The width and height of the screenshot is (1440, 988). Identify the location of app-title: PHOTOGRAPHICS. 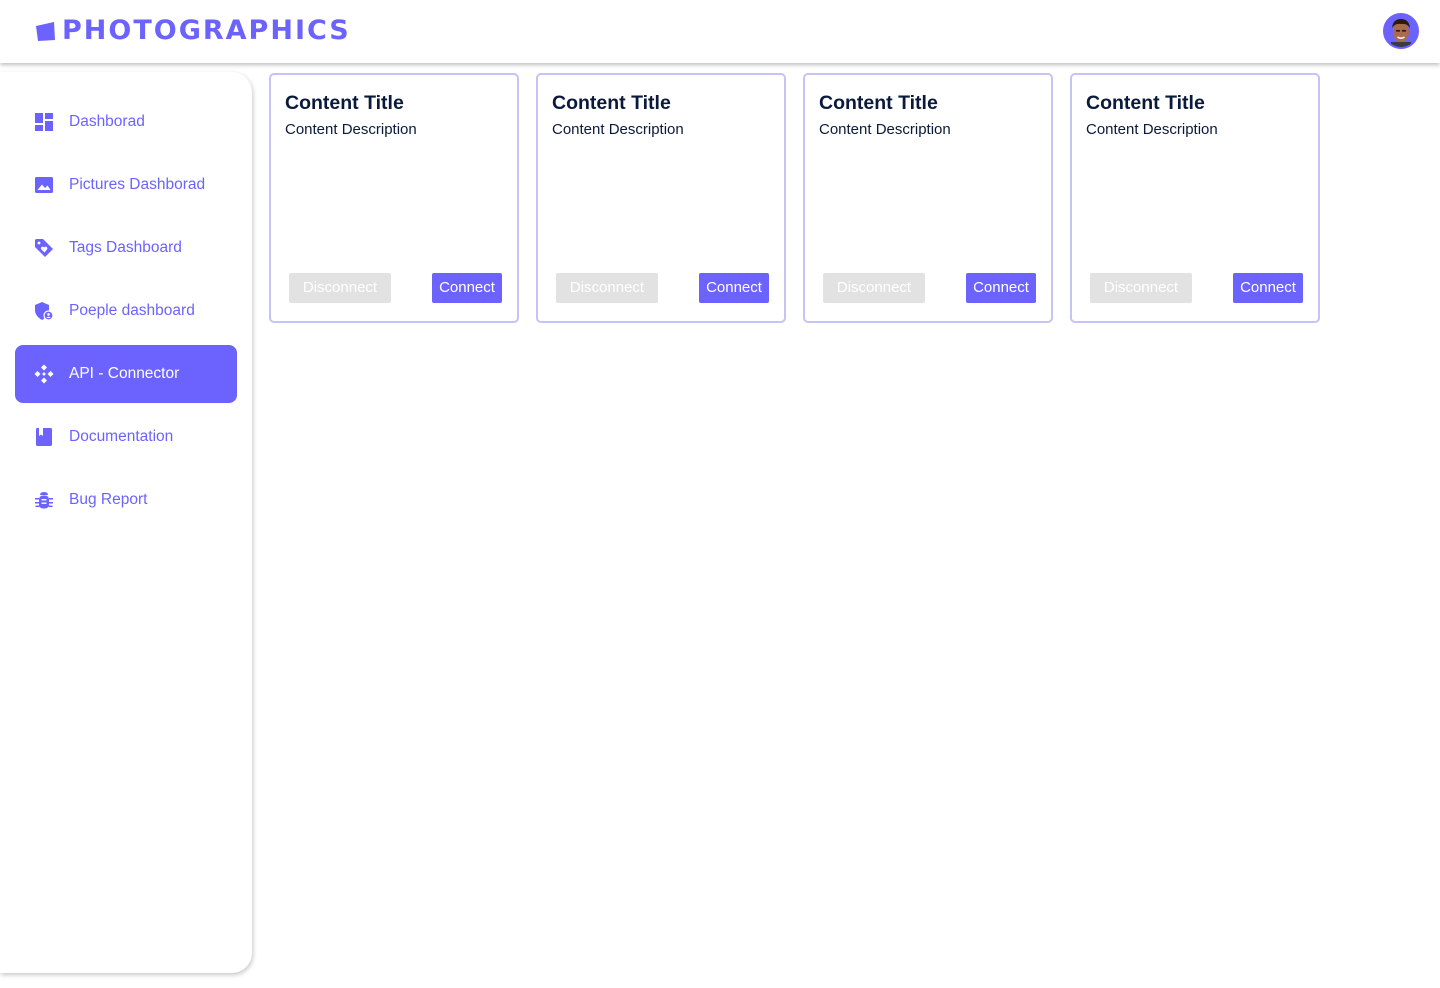
(206, 30).